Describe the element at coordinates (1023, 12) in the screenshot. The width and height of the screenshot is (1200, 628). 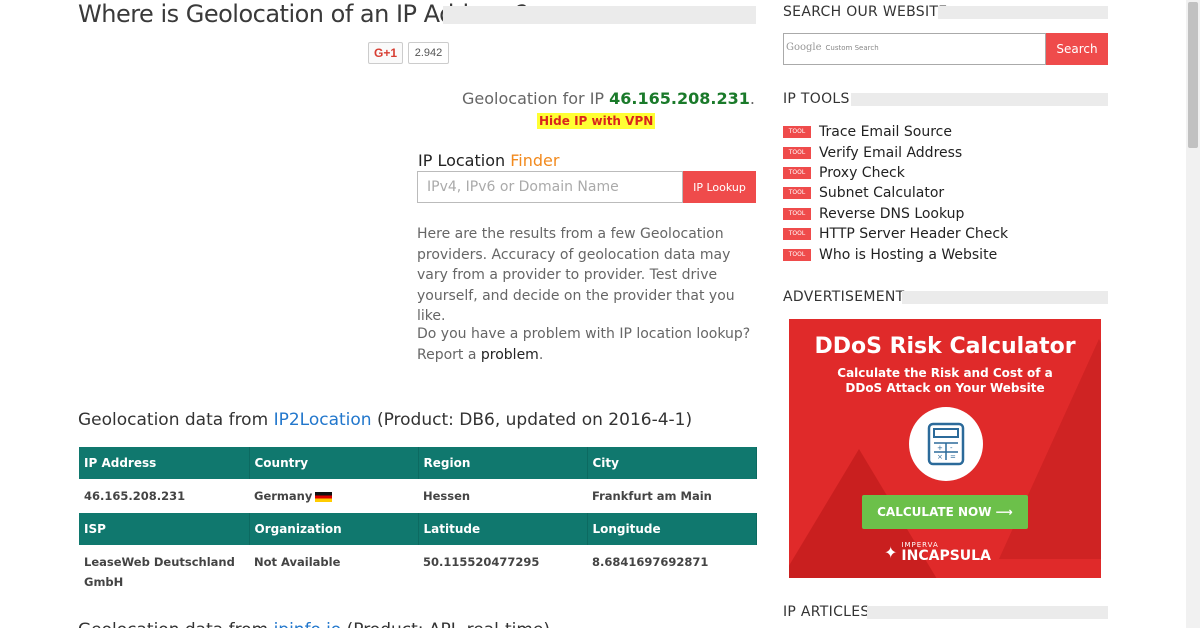
I see `search-heading-divider` at that location.